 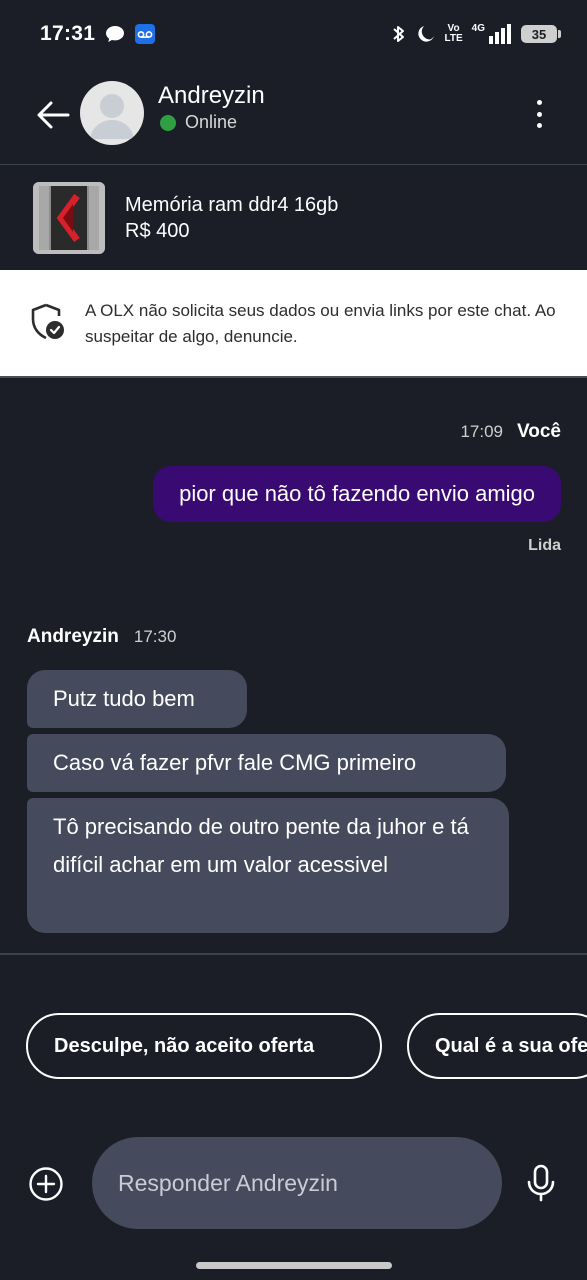 What do you see at coordinates (211, 122) in the screenshot?
I see `presence-label: Online` at bounding box center [211, 122].